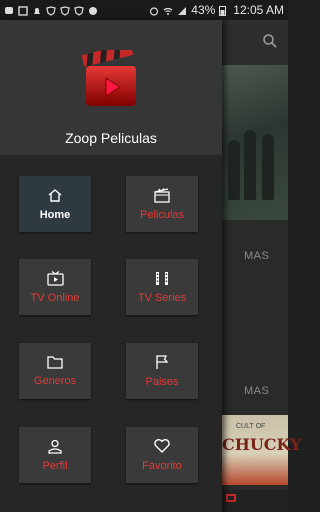  What do you see at coordinates (162, 297) in the screenshot?
I see `menu-label: TV Series` at bounding box center [162, 297].